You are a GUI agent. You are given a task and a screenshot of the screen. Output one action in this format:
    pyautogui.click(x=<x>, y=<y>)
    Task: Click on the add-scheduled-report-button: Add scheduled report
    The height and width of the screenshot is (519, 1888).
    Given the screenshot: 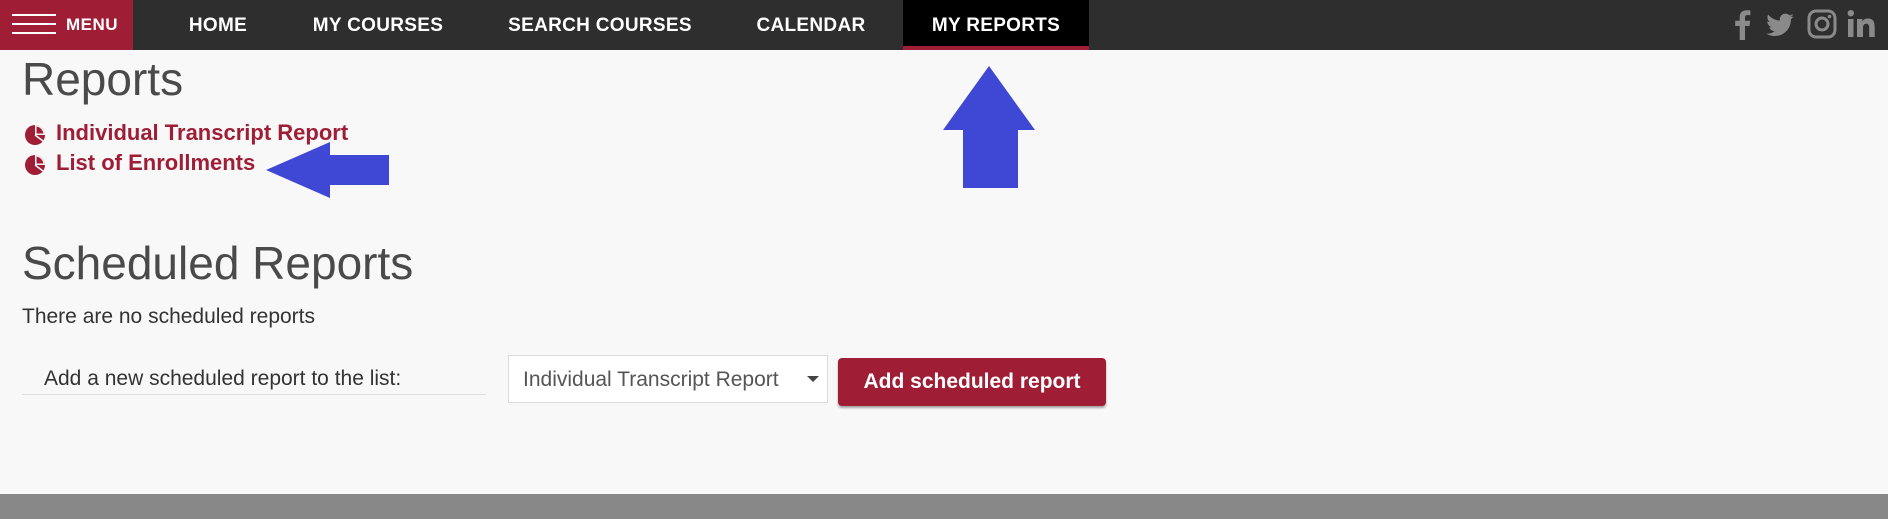 What is the action you would take?
    pyautogui.click(x=972, y=382)
    